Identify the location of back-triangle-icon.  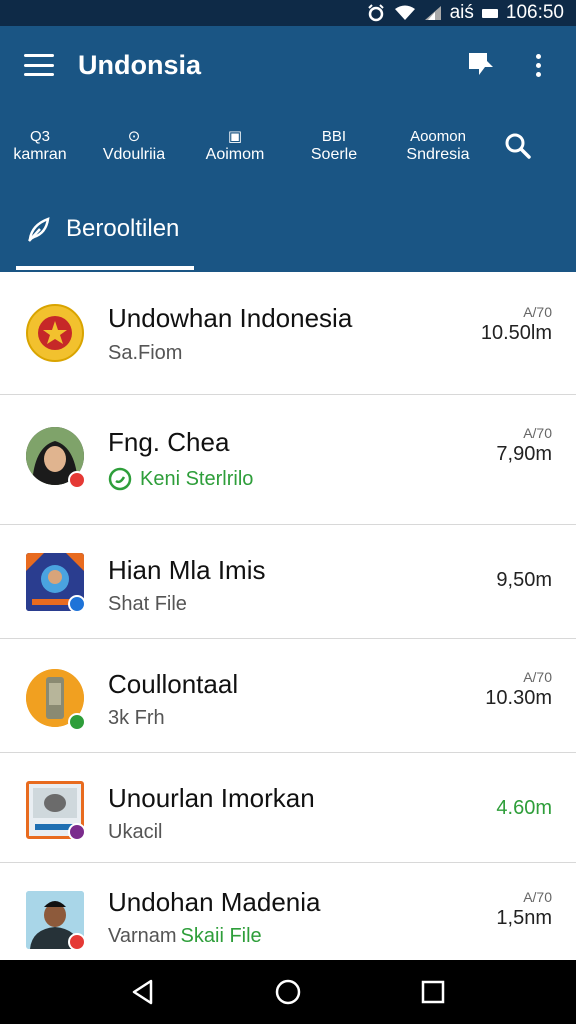
(142, 992).